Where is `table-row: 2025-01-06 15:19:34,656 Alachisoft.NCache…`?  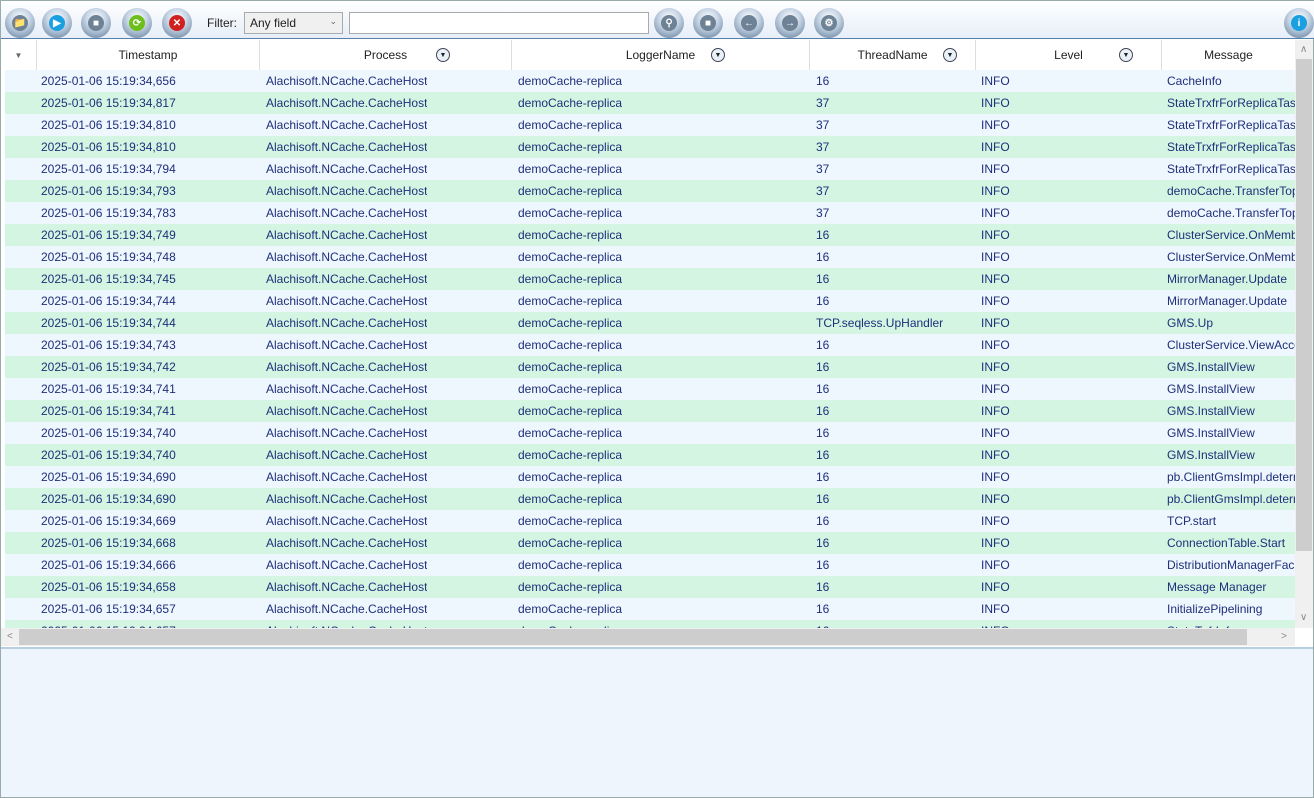
table-row: 2025-01-06 15:19:34,656 Alachisoft.NCache… is located at coordinates (650, 81).